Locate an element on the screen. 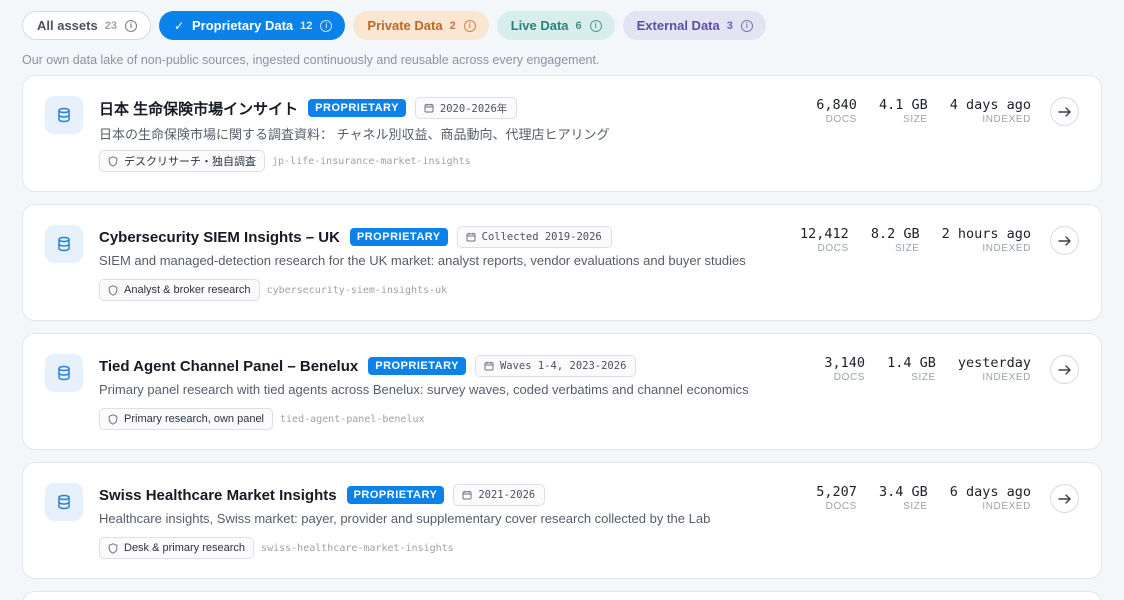 The image size is (1124, 600). filter-all-assets: All assets 23 i is located at coordinates (86, 25).